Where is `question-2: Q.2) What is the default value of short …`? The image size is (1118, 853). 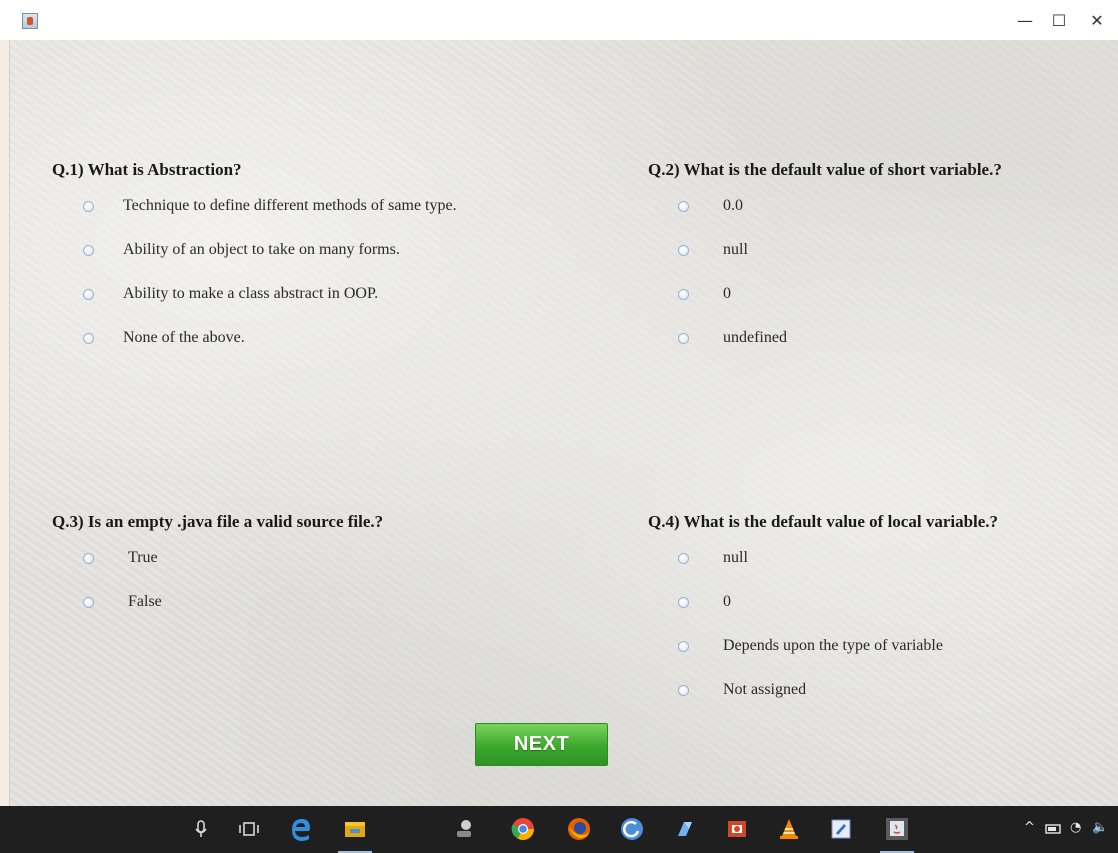
question-2: Q.2) What is the default value of short … is located at coordinates (825, 253).